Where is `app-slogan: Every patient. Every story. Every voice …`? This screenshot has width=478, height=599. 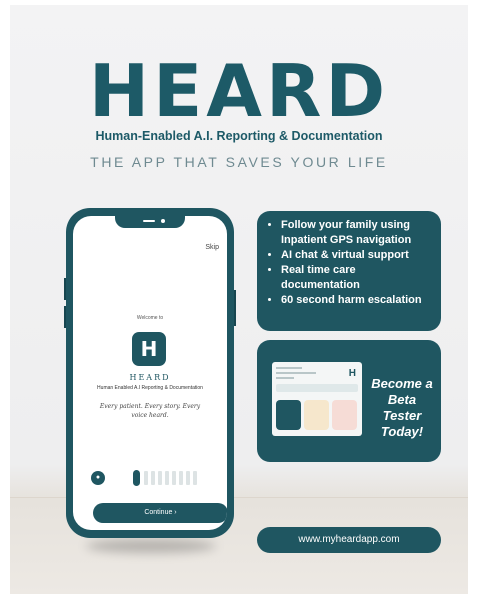
app-slogan: Every patient. Every story. Every voice … is located at coordinates (150, 411).